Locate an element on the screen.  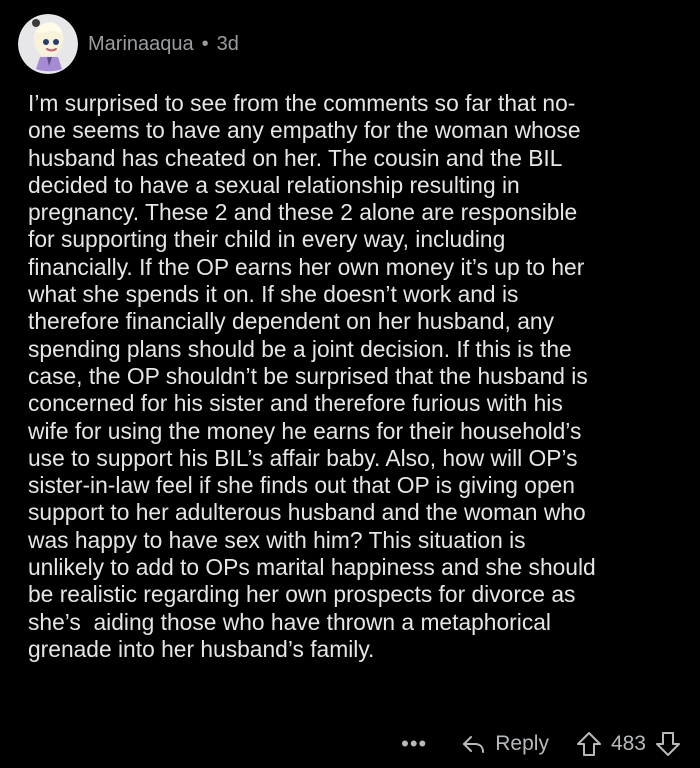
reply-button: Reply is located at coordinates (505, 744).